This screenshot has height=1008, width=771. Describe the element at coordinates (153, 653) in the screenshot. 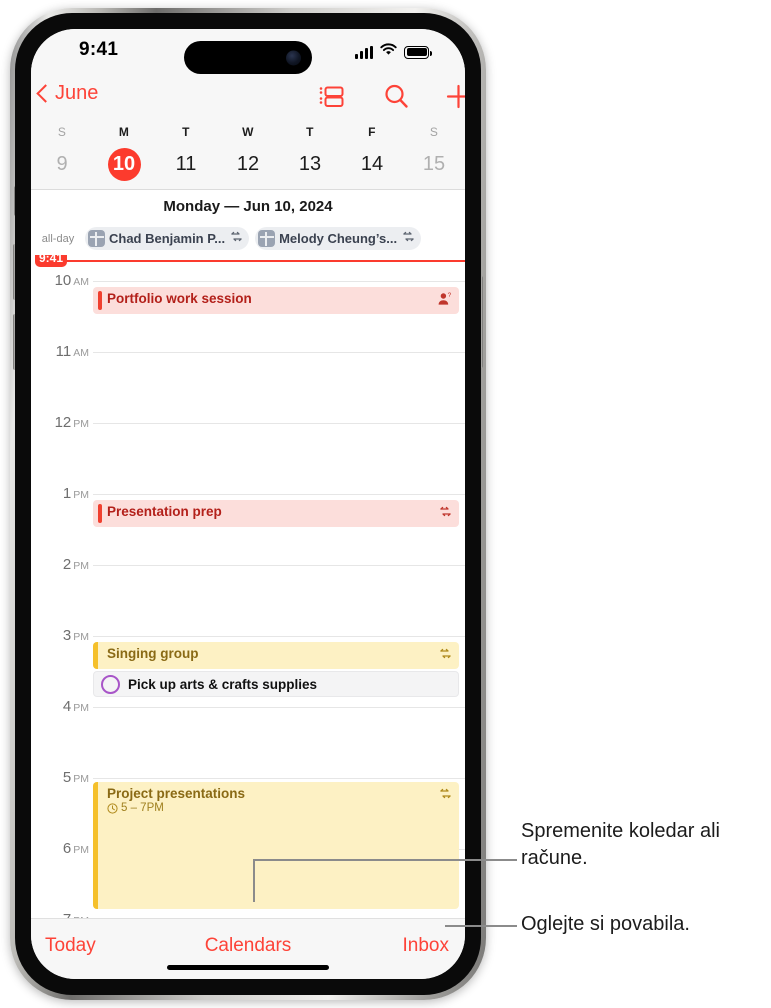

I see `event-title: Singing group` at that location.